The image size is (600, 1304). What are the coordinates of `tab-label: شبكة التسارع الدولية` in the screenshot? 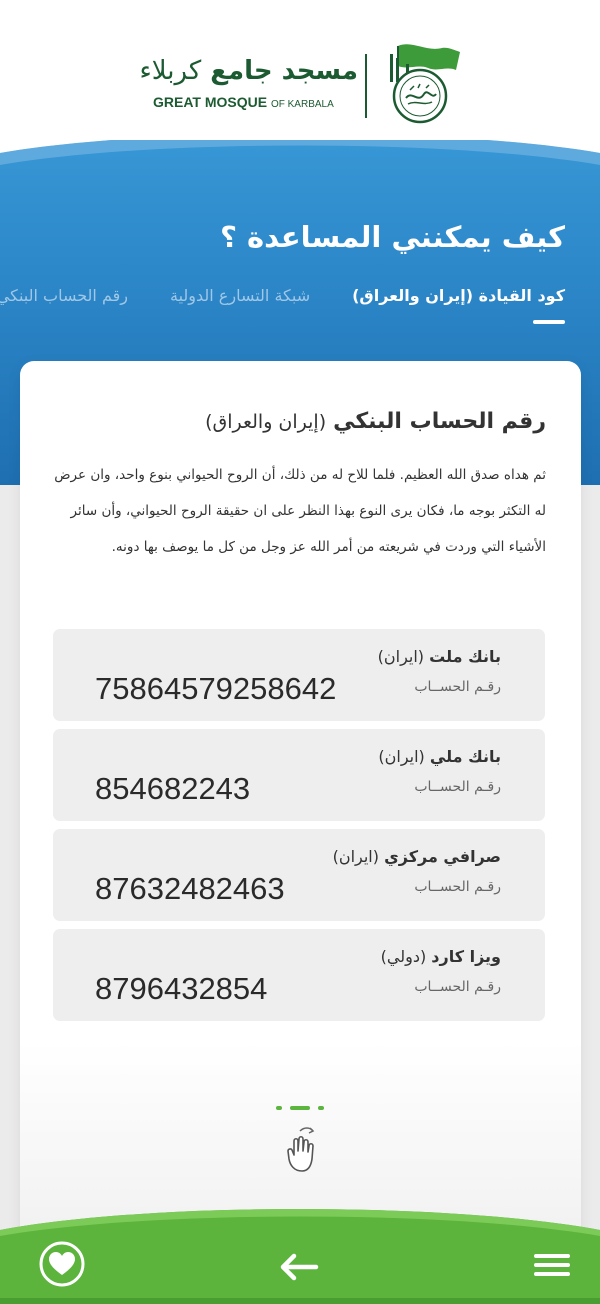 It's located at (240, 295).